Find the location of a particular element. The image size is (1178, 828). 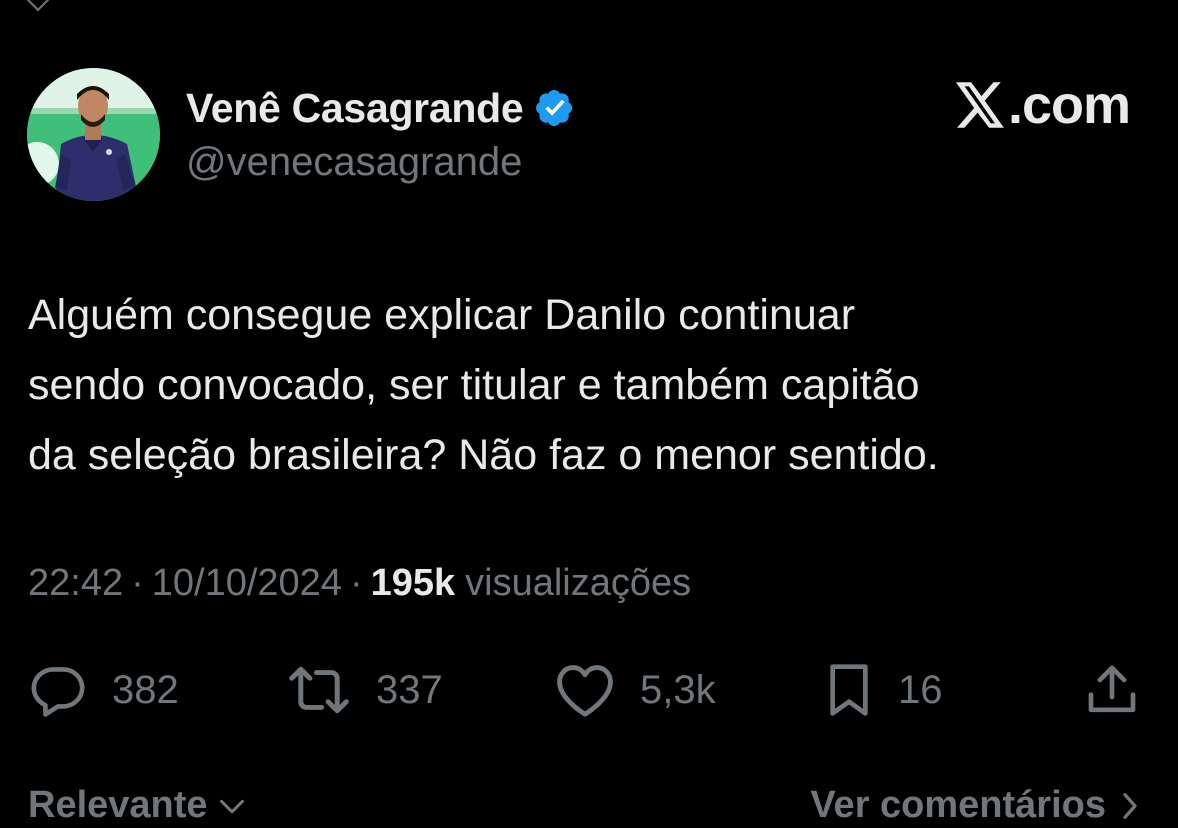

display-name: Venê Casagrande is located at coordinates (355, 108).